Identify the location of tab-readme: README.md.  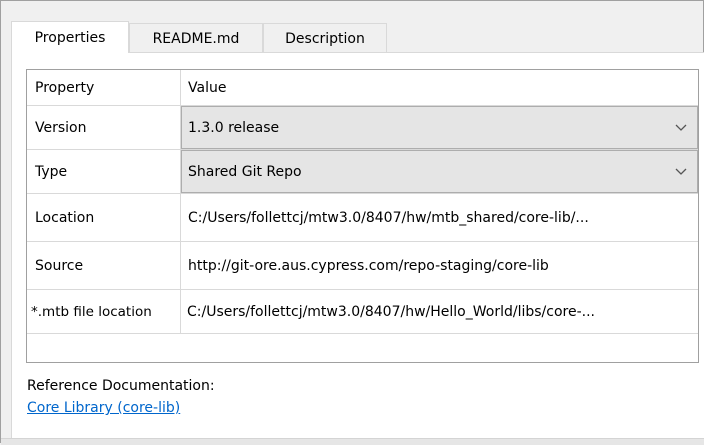
(196, 38).